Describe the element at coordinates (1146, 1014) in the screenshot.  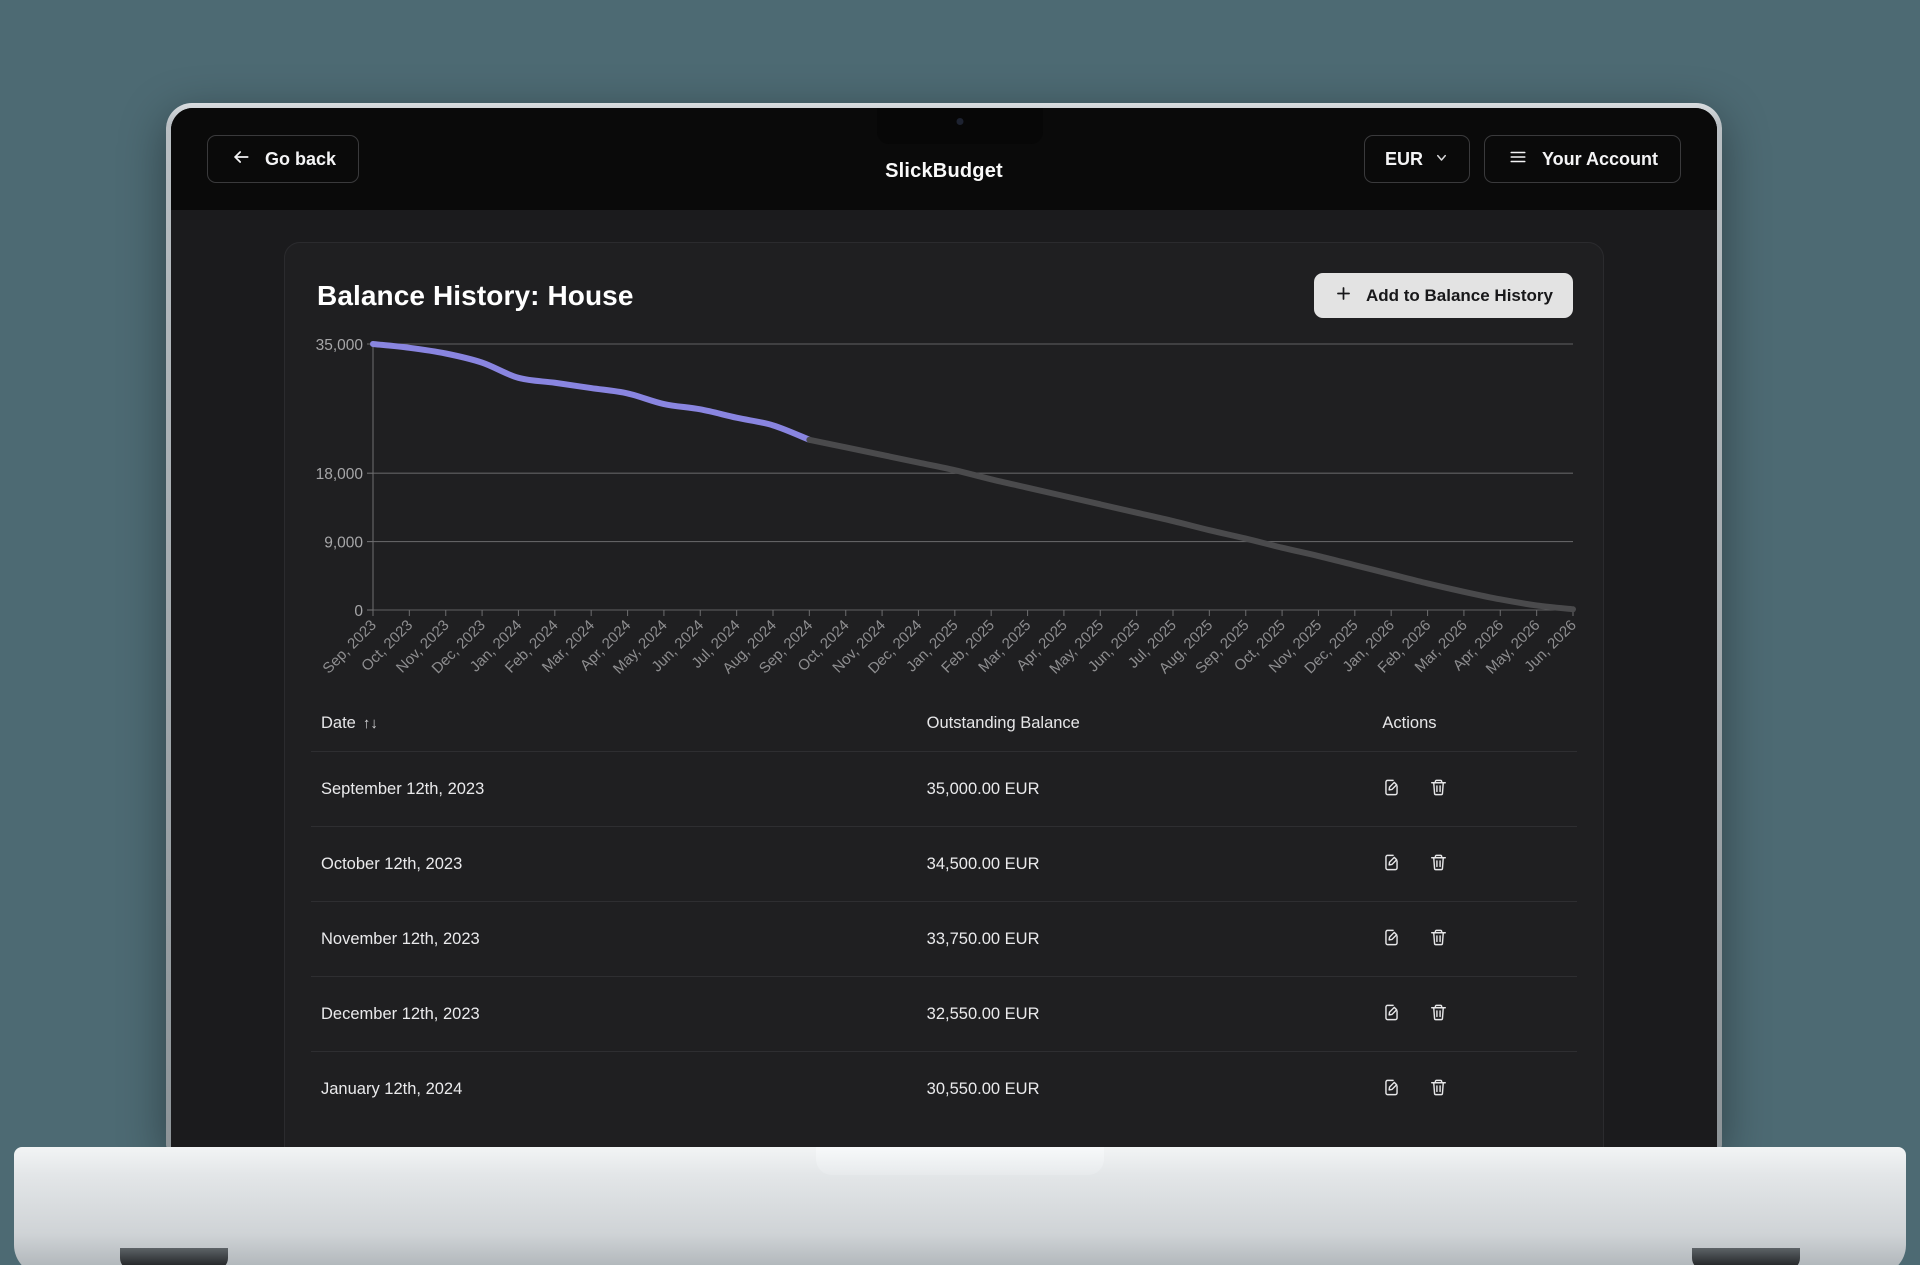
I see `cell-balance: 32,550.00 EUR` at that location.